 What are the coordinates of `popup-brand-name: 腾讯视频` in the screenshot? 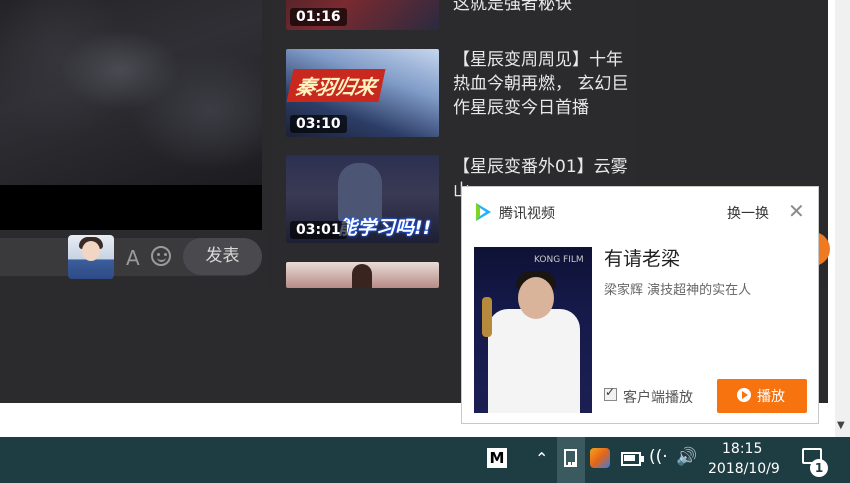 It's located at (527, 214).